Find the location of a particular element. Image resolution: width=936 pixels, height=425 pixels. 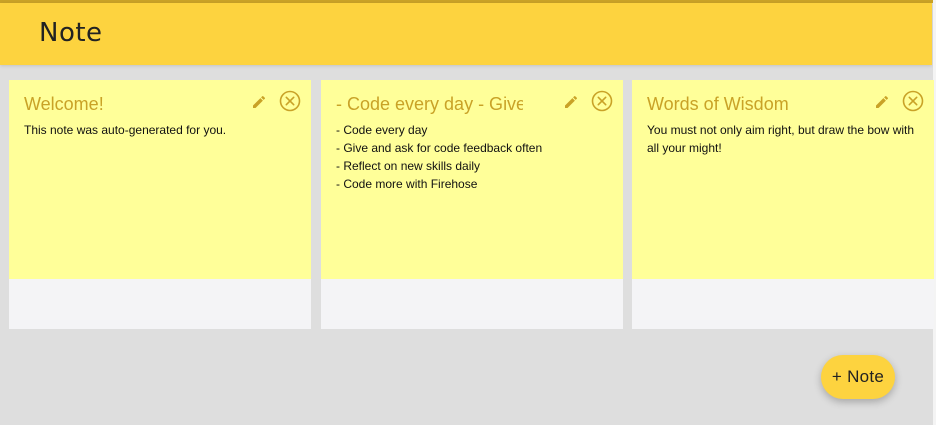

note-body-line: This note was auto-generated for you. is located at coordinates (125, 130).